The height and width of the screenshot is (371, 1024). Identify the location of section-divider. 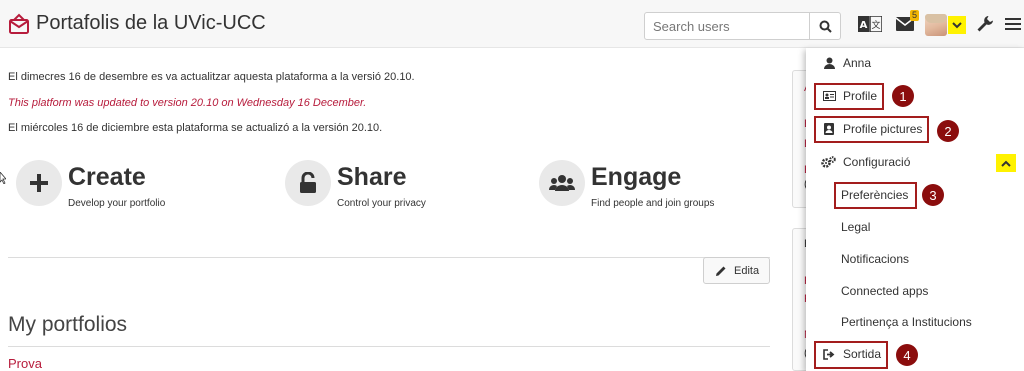
(389, 346).